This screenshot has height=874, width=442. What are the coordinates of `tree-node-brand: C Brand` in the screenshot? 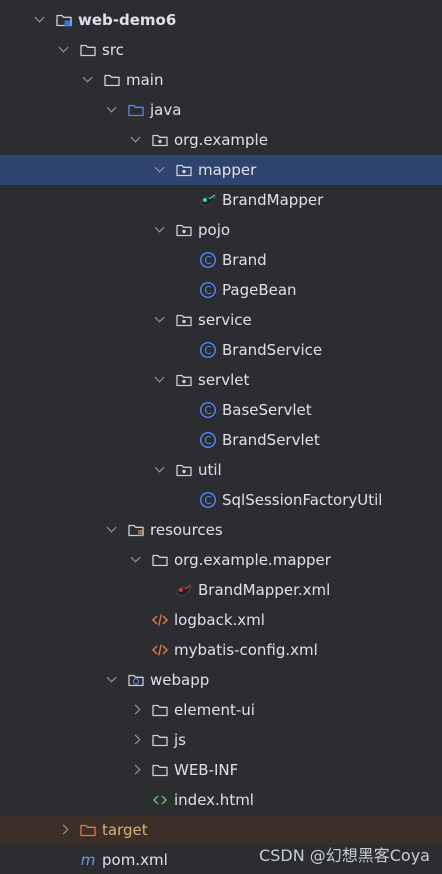 It's located at (221, 260).